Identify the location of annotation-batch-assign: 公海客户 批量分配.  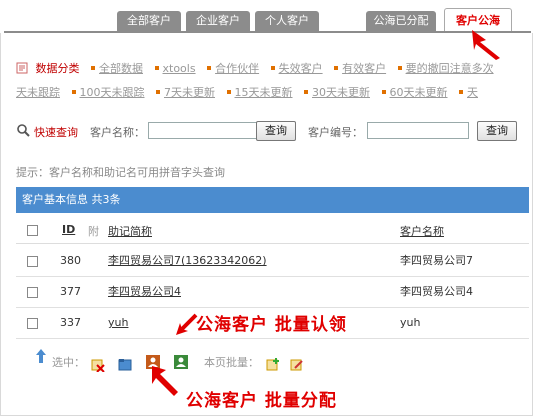
(261, 401).